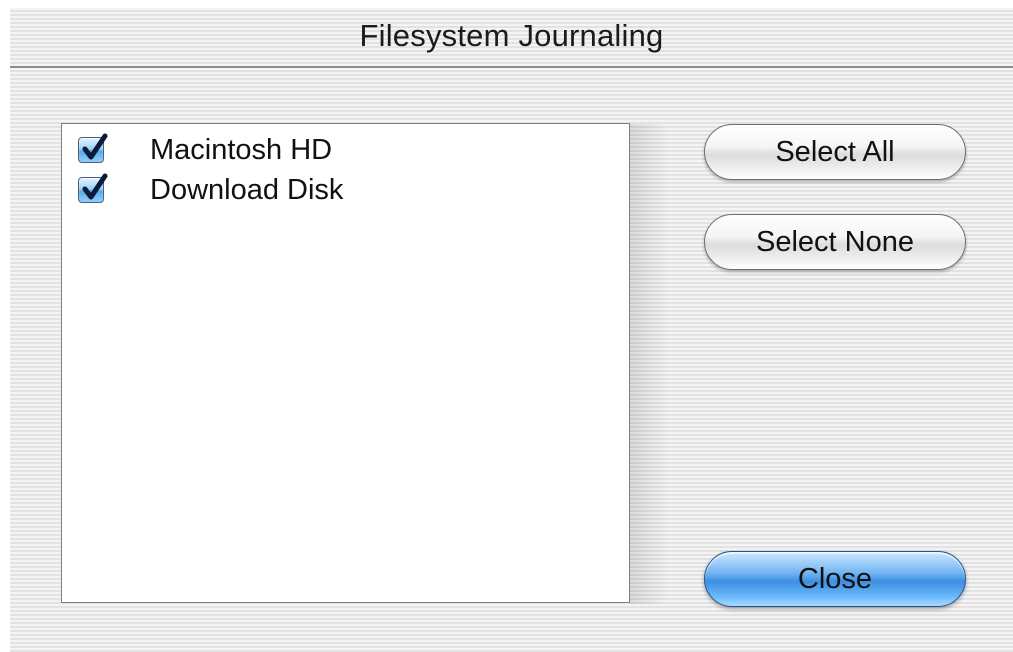 The image size is (1013, 652). I want to click on window-title: Filesystem Journaling, so click(511, 35).